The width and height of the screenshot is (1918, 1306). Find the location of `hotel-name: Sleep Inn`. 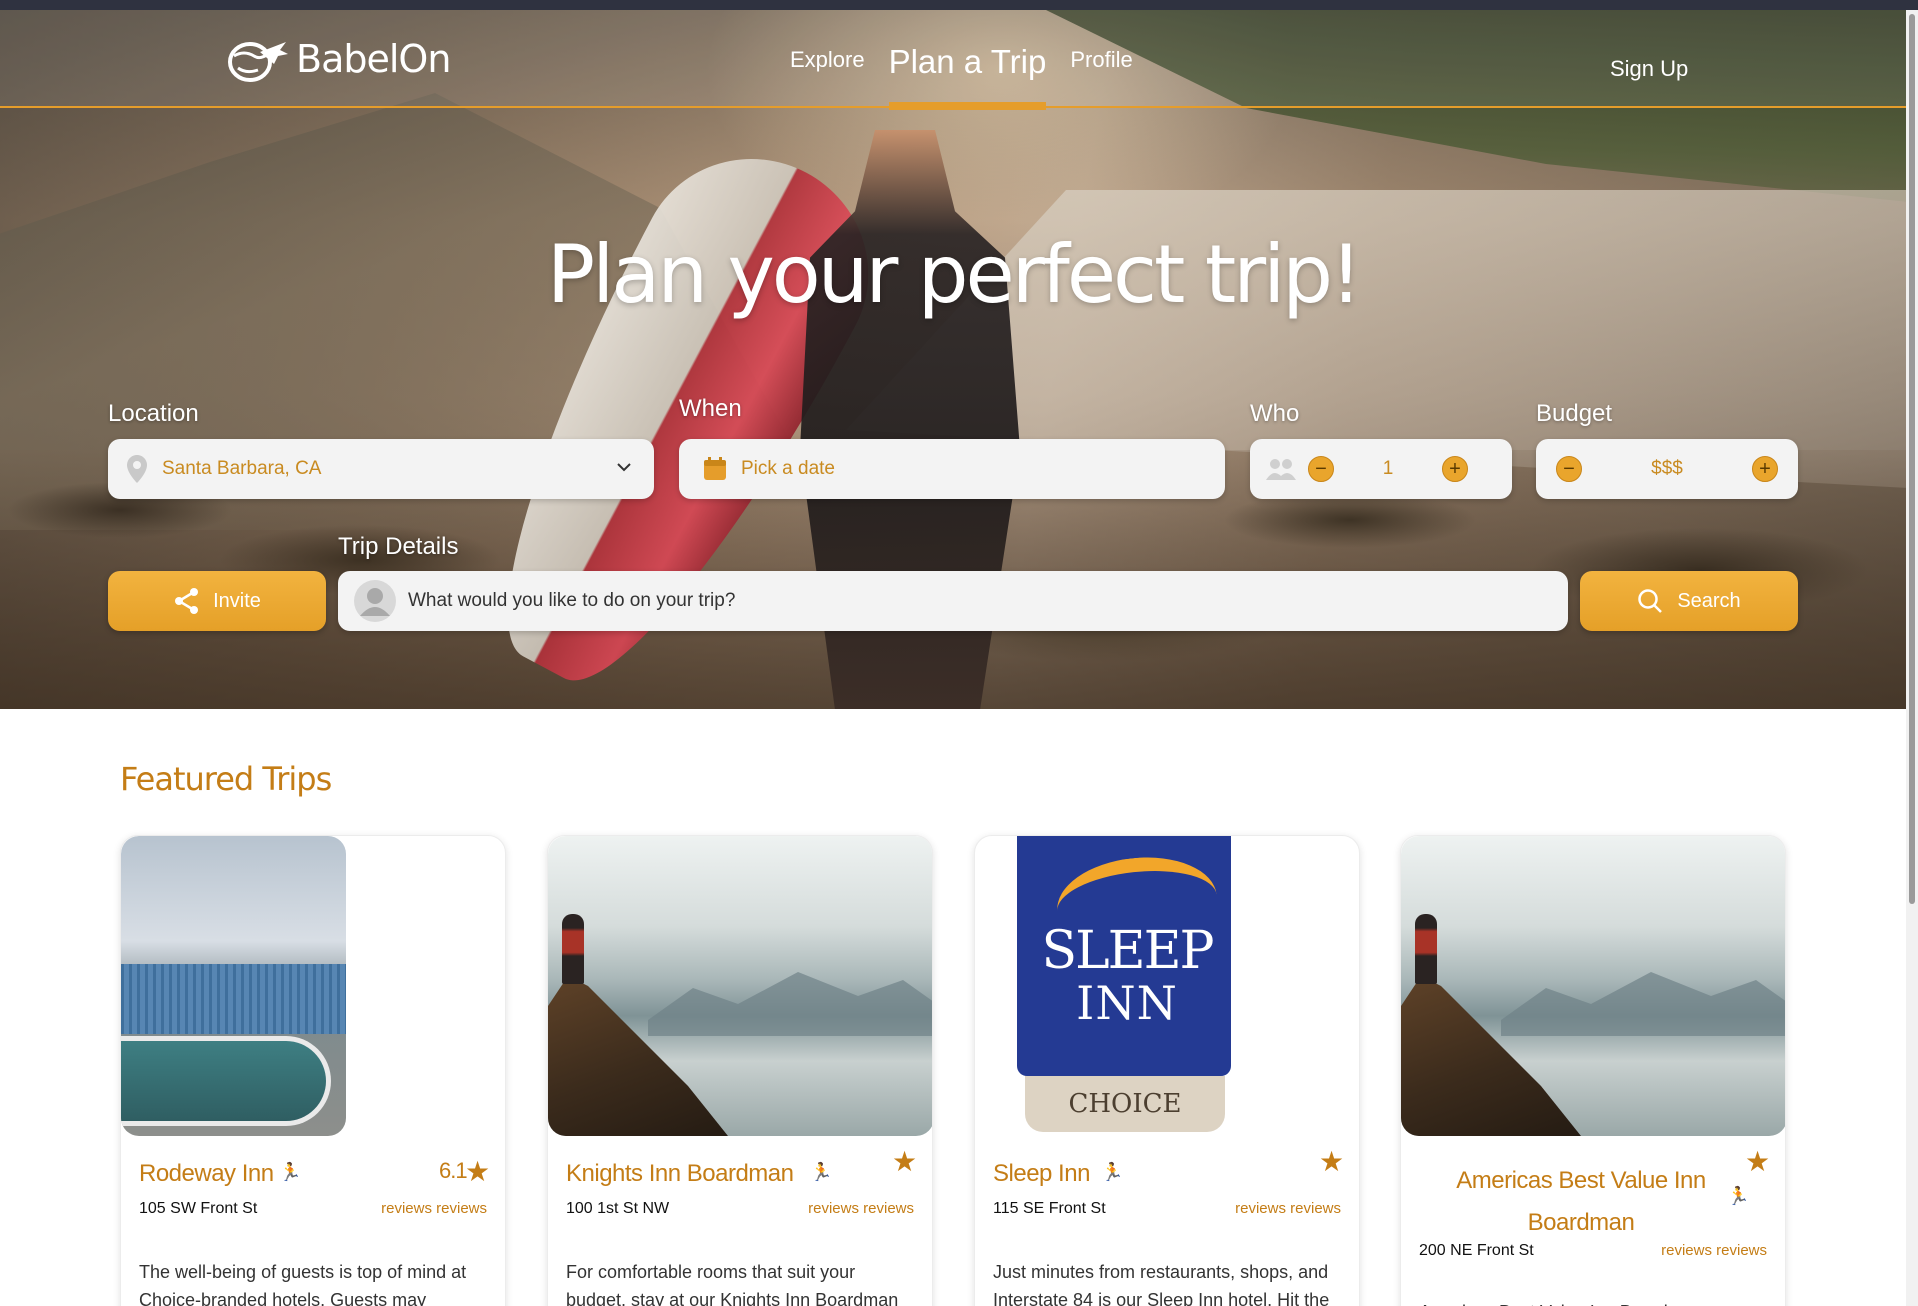

hotel-name: Sleep Inn is located at coordinates (1041, 1174).